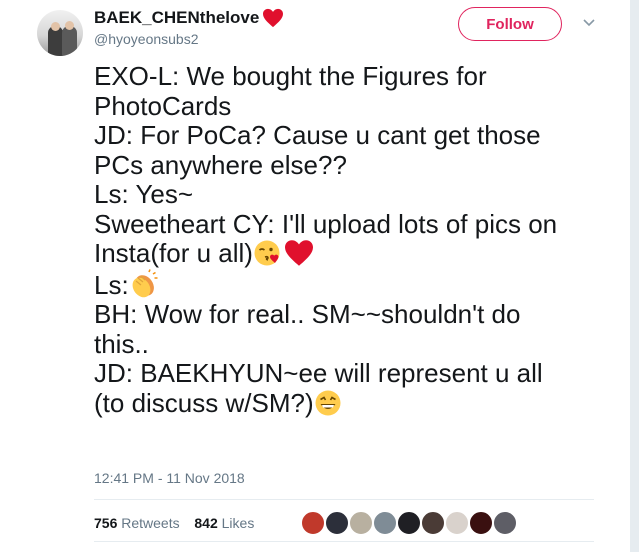 The height and width of the screenshot is (552, 639). What do you see at coordinates (354, 253) in the screenshot?
I see `tweet-line-with-emoji: Insta(for u all)` at bounding box center [354, 253].